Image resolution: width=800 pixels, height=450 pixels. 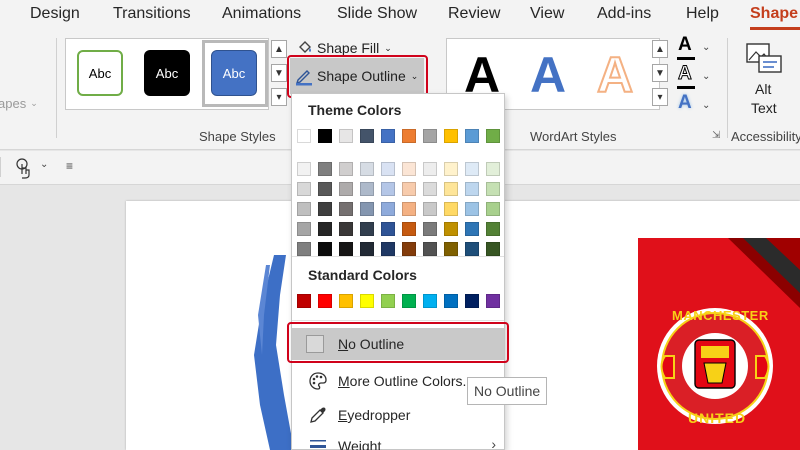 I want to click on text-fill-caret: ⌄, so click(x=706, y=47).